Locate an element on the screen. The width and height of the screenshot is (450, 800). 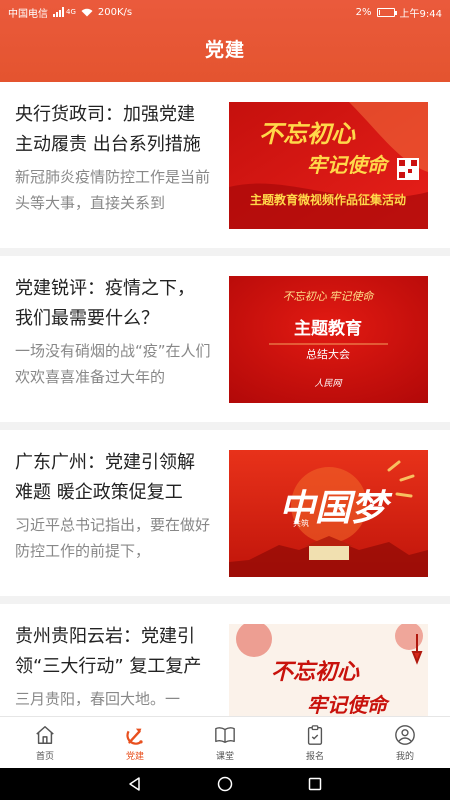
party-emblem-icon is located at coordinates (134, 736).